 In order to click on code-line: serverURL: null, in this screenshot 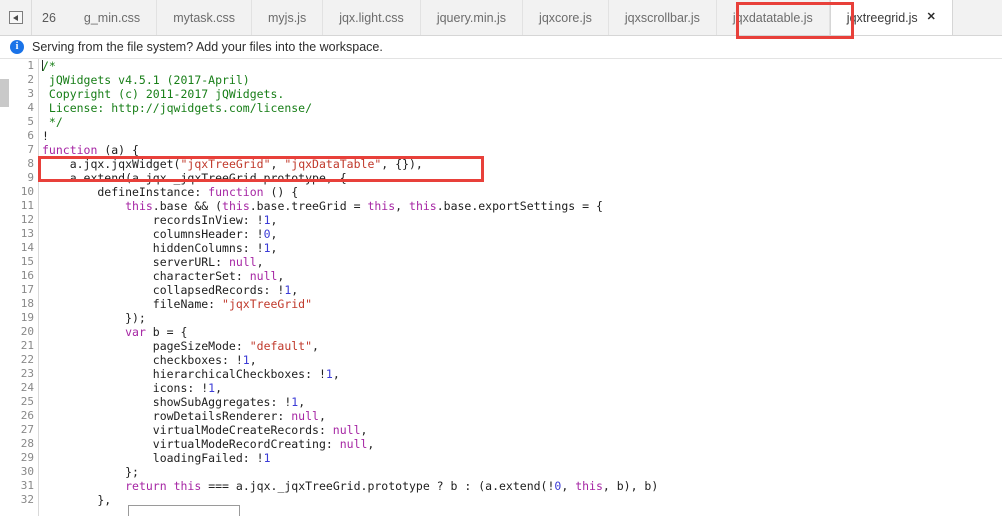, I will do `click(153, 262)`.